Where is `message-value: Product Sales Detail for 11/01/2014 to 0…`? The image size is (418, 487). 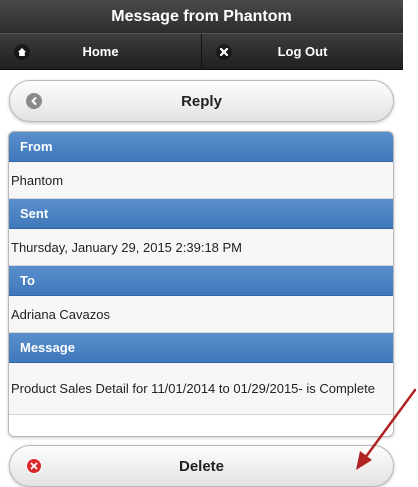
message-value: Product Sales Detail for 11/01/2014 to 0… is located at coordinates (201, 389).